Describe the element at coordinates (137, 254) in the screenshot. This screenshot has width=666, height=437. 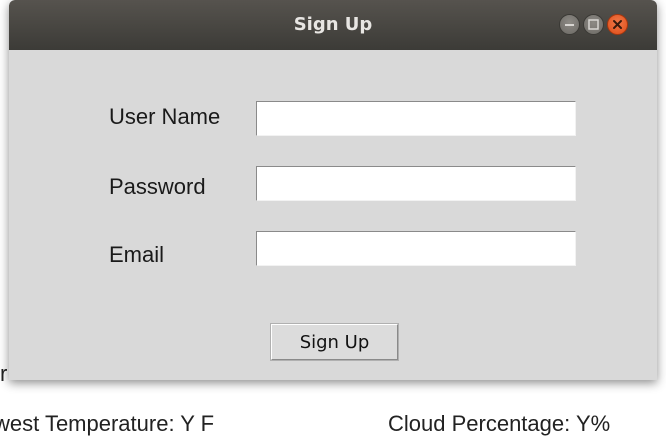
I see `email-label: Email` at that location.